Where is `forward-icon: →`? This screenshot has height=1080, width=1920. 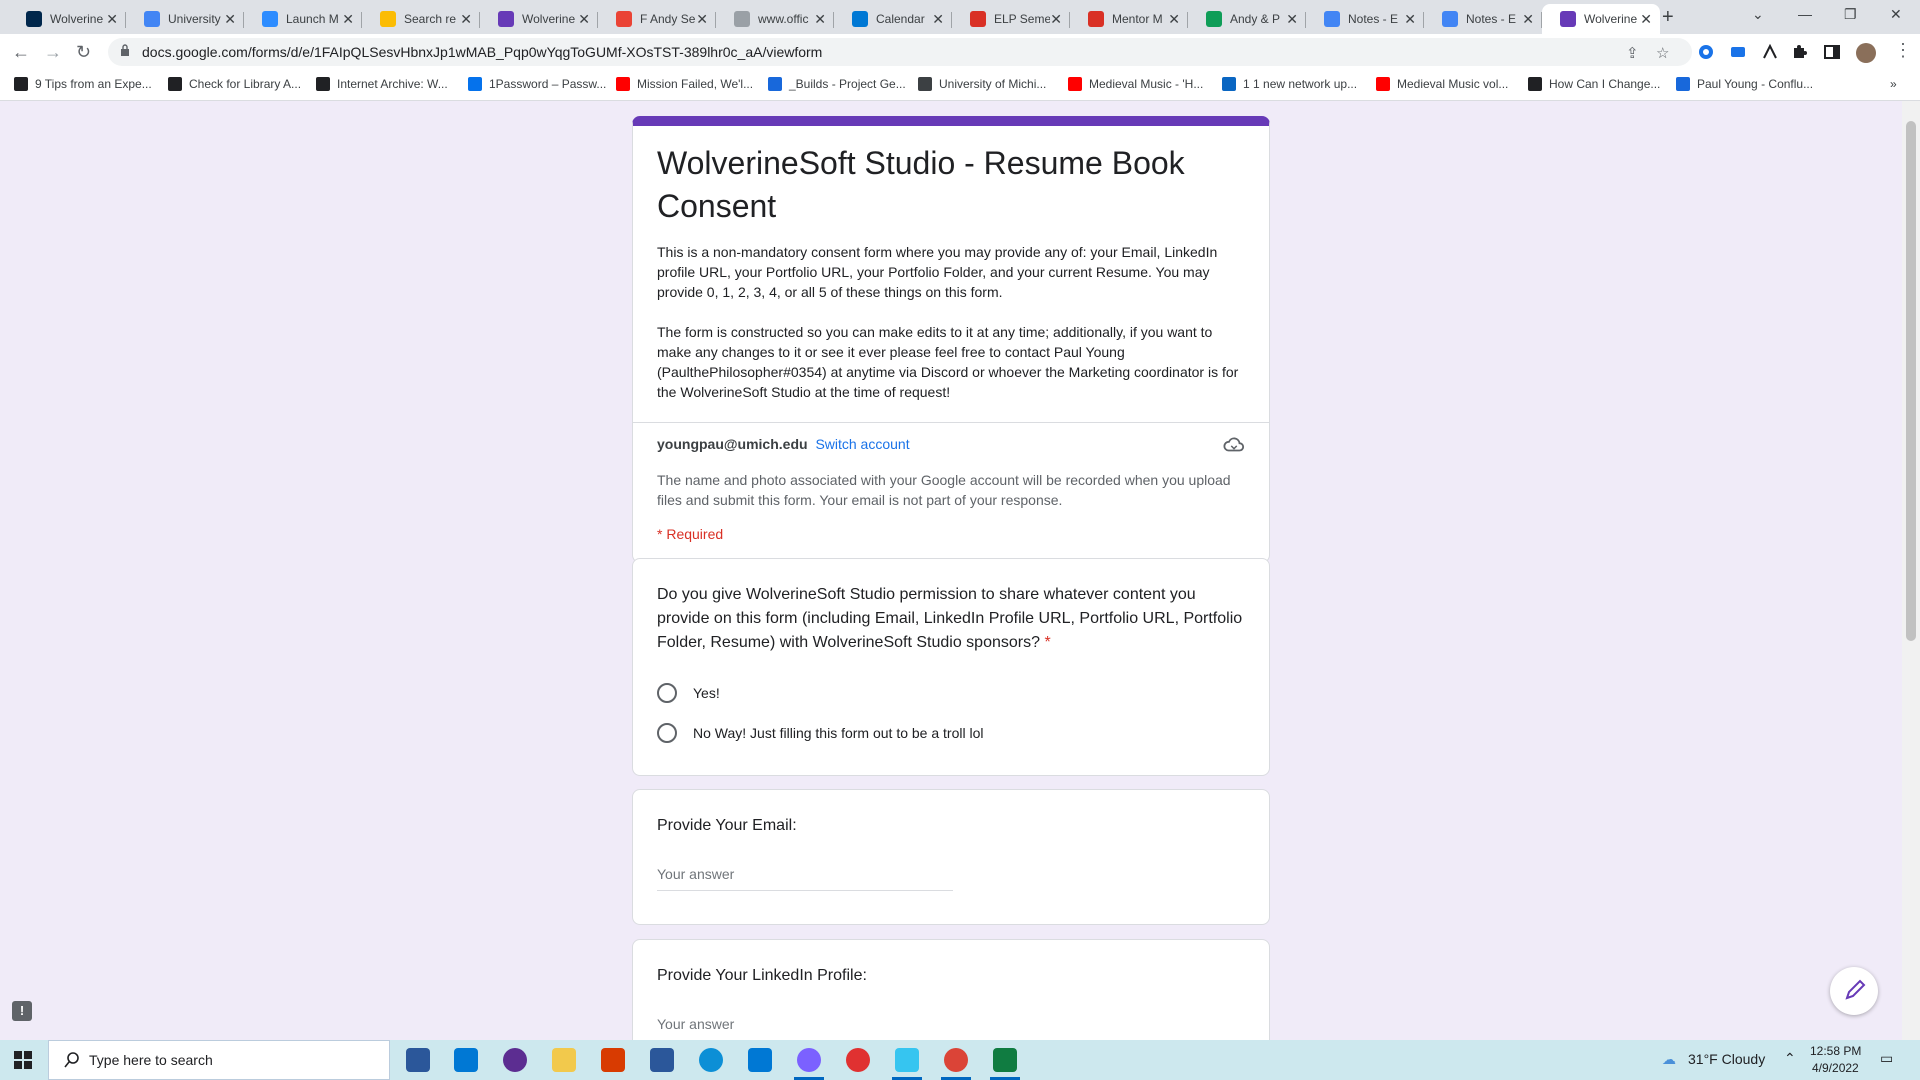 forward-icon: → is located at coordinates (53, 52).